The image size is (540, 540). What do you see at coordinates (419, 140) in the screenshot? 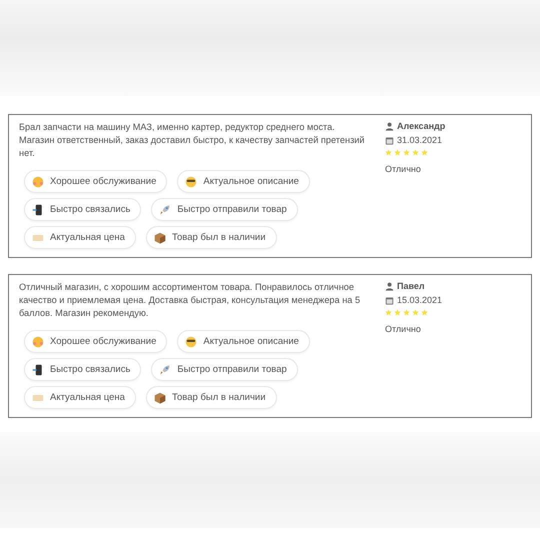
I see `review-date: 31.03.2021` at bounding box center [419, 140].